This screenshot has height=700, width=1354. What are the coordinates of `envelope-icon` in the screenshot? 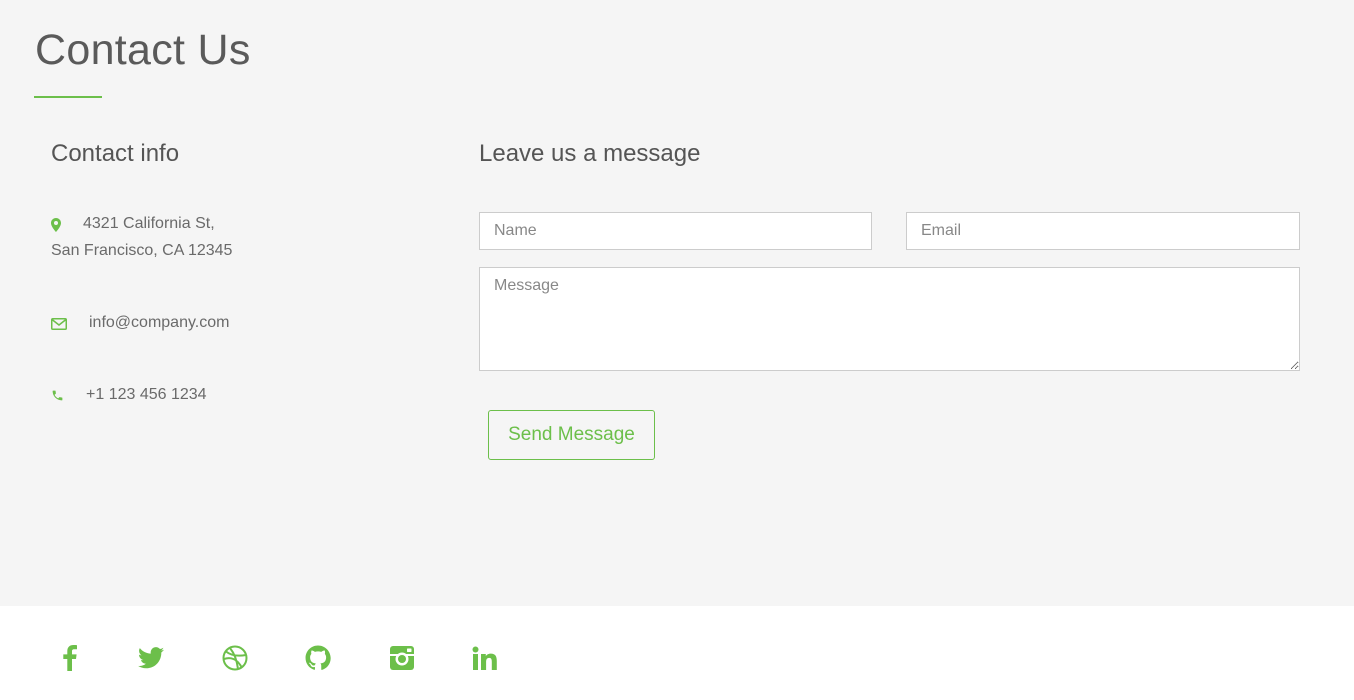 It's located at (59, 324).